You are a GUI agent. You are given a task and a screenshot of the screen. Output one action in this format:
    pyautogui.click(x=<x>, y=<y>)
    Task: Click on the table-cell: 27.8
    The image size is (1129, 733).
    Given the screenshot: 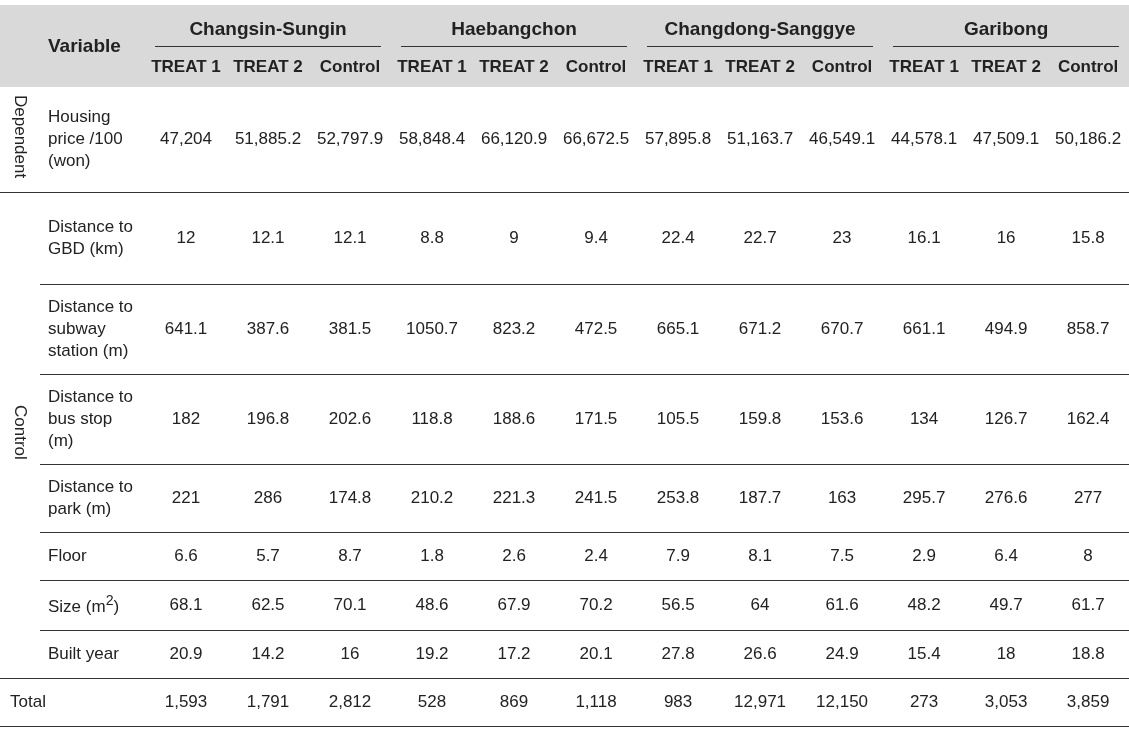 What is the action you would take?
    pyautogui.click(x=678, y=653)
    